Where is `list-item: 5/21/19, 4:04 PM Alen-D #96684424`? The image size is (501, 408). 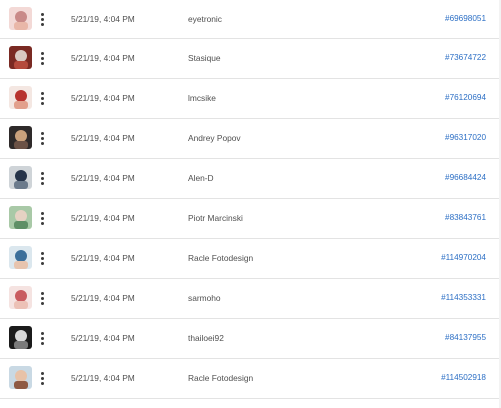 list-item: 5/21/19, 4:04 PM Alen-D #96684424 is located at coordinates (250, 179).